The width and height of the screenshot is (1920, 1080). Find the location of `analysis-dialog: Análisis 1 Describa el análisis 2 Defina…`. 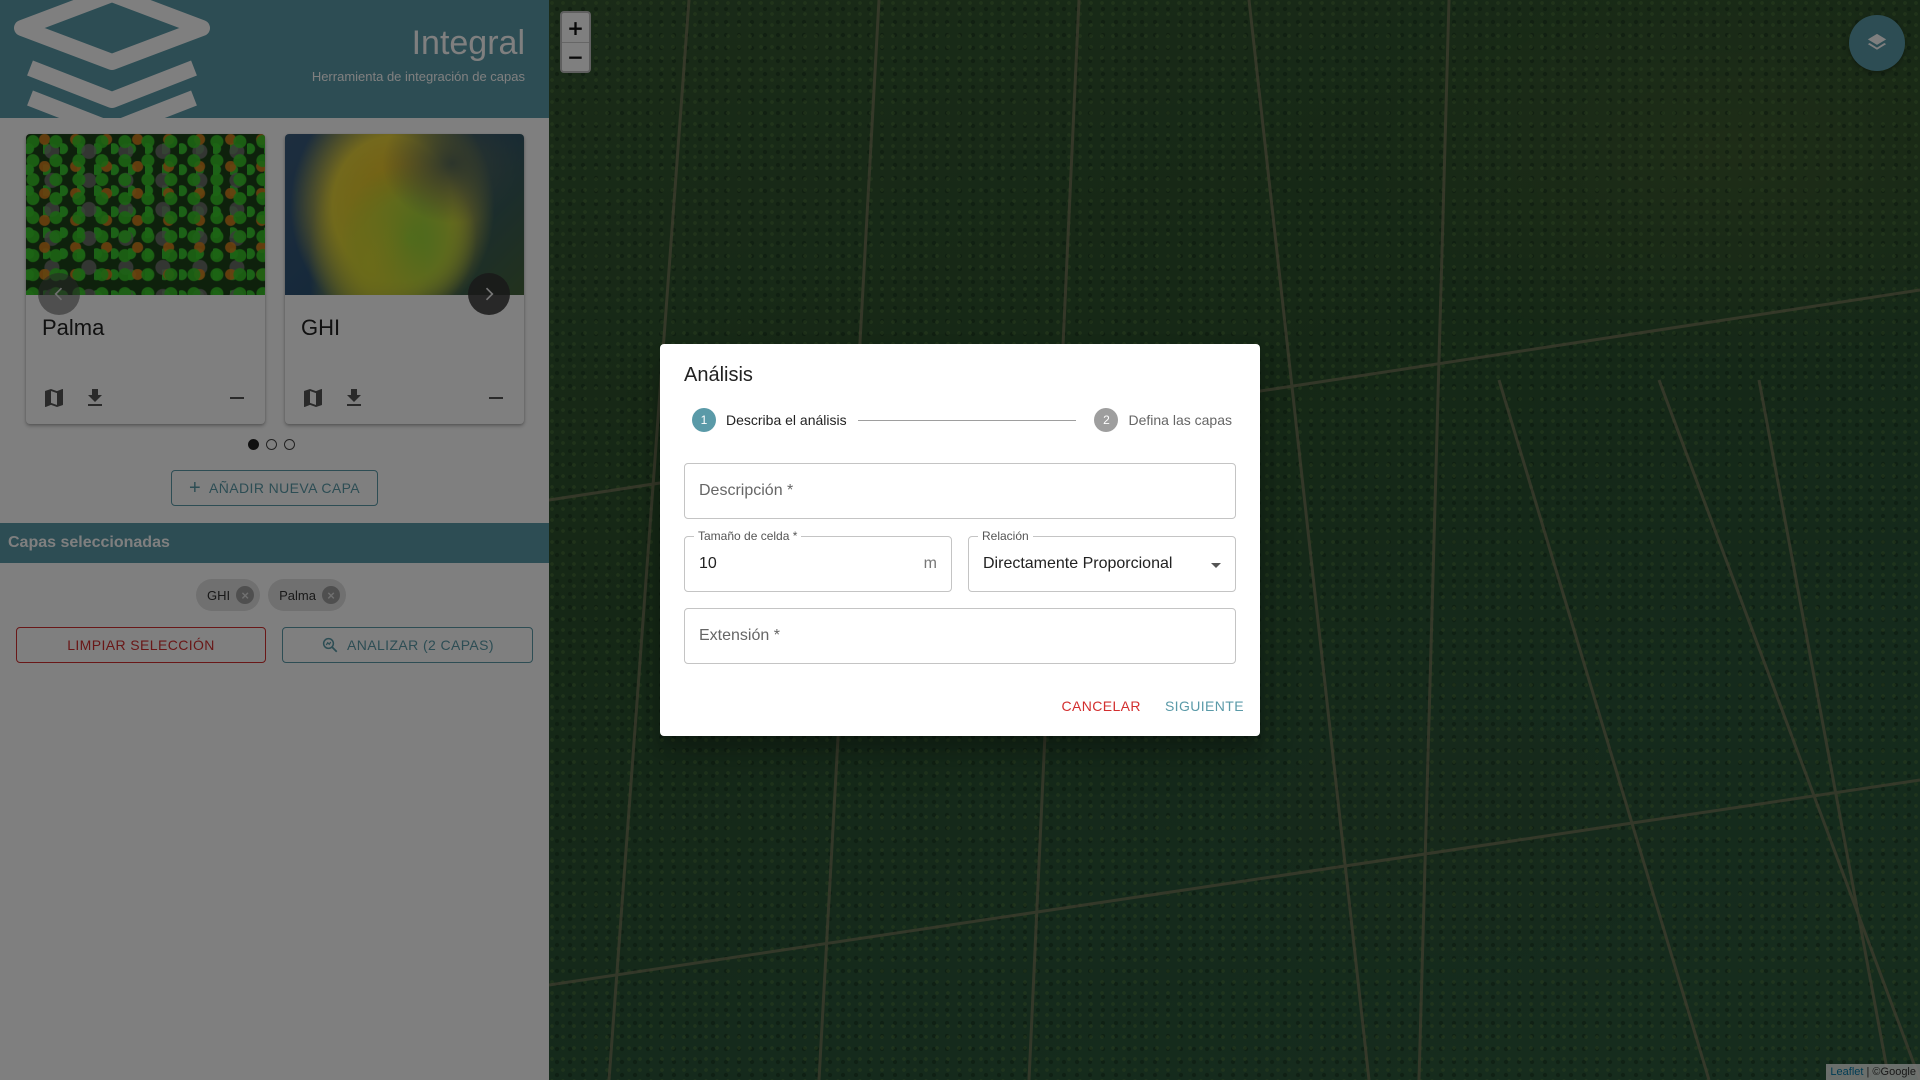

analysis-dialog: Análisis 1 Describa el análisis 2 Defina… is located at coordinates (960, 540).